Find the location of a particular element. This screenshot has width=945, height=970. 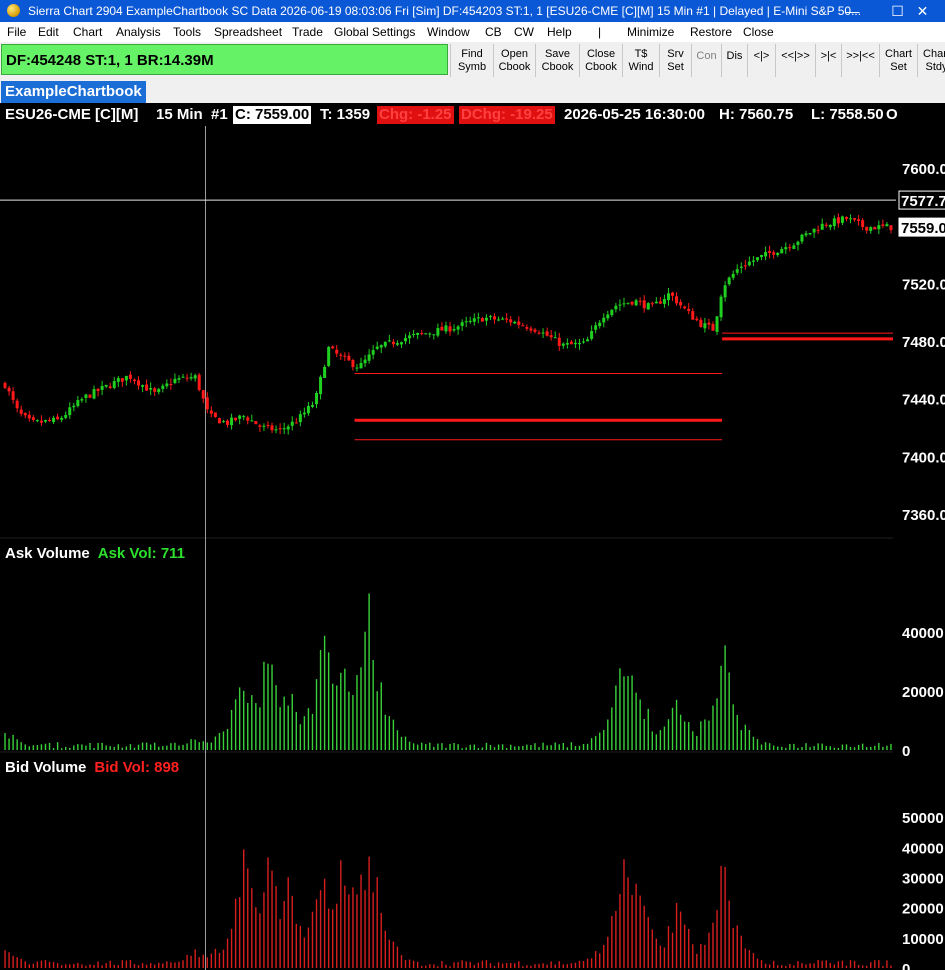

toolbar-button-t-wind: T$ Wind is located at coordinates (640, 60).